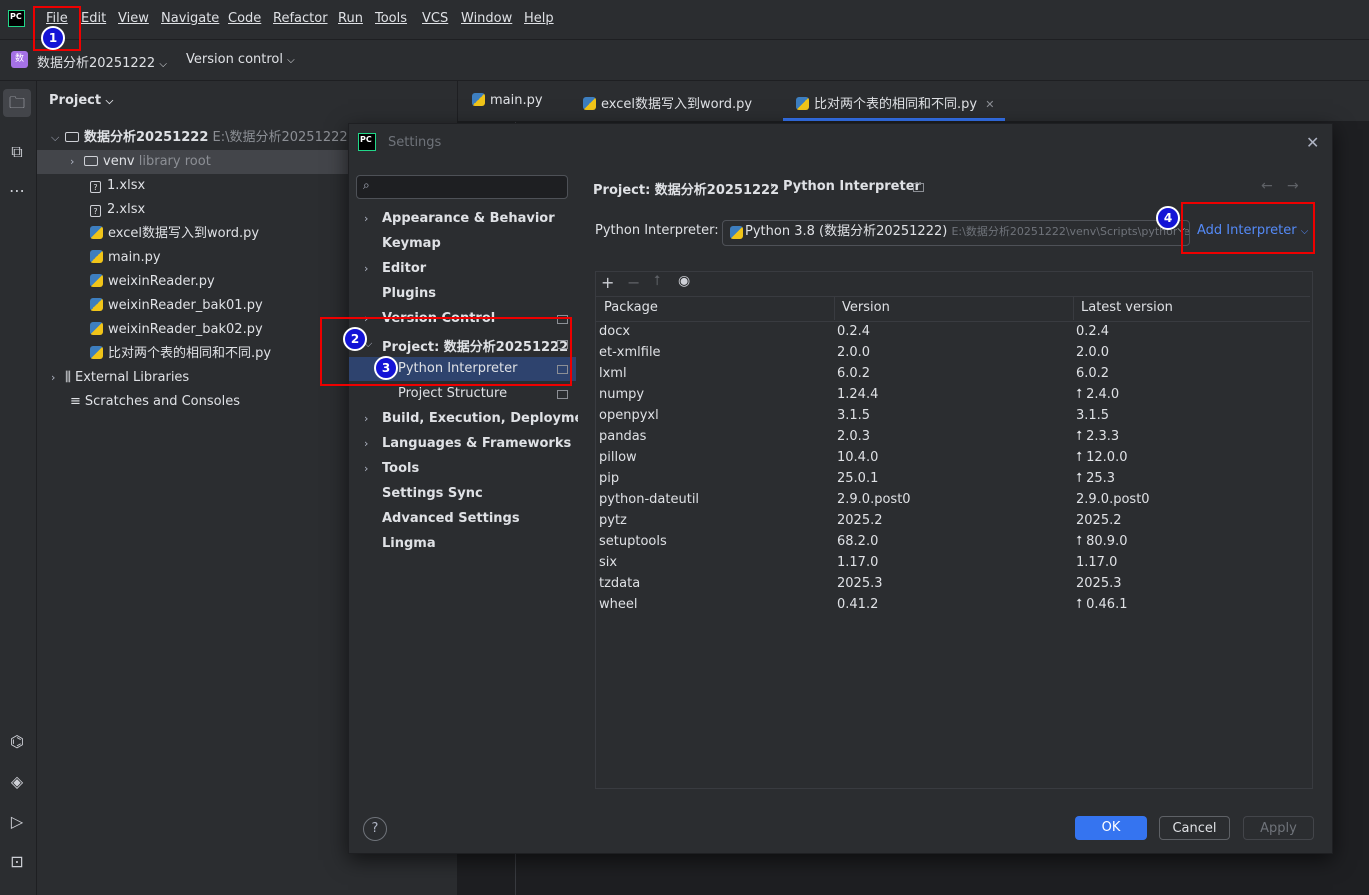 This screenshot has width=1369, height=895. Describe the element at coordinates (375, 829) in the screenshot. I see `help-button: ?` at that location.